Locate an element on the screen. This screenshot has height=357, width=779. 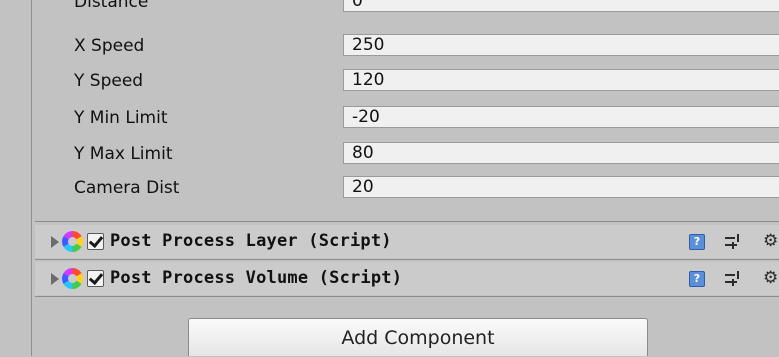
camera-dist-field: 20 is located at coordinates (561, 187).